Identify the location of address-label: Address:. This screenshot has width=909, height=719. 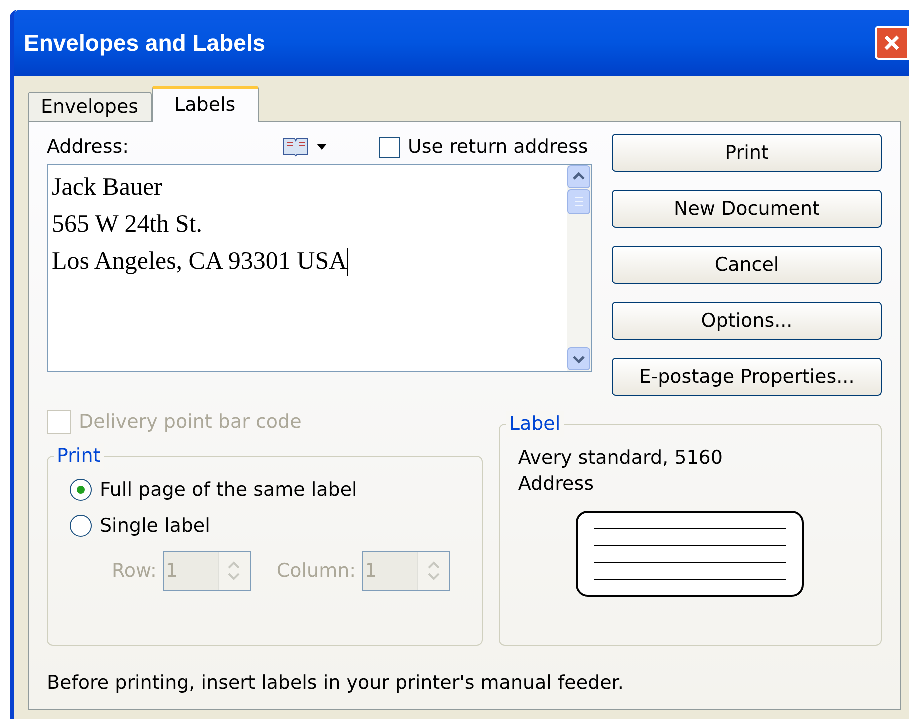
(88, 147).